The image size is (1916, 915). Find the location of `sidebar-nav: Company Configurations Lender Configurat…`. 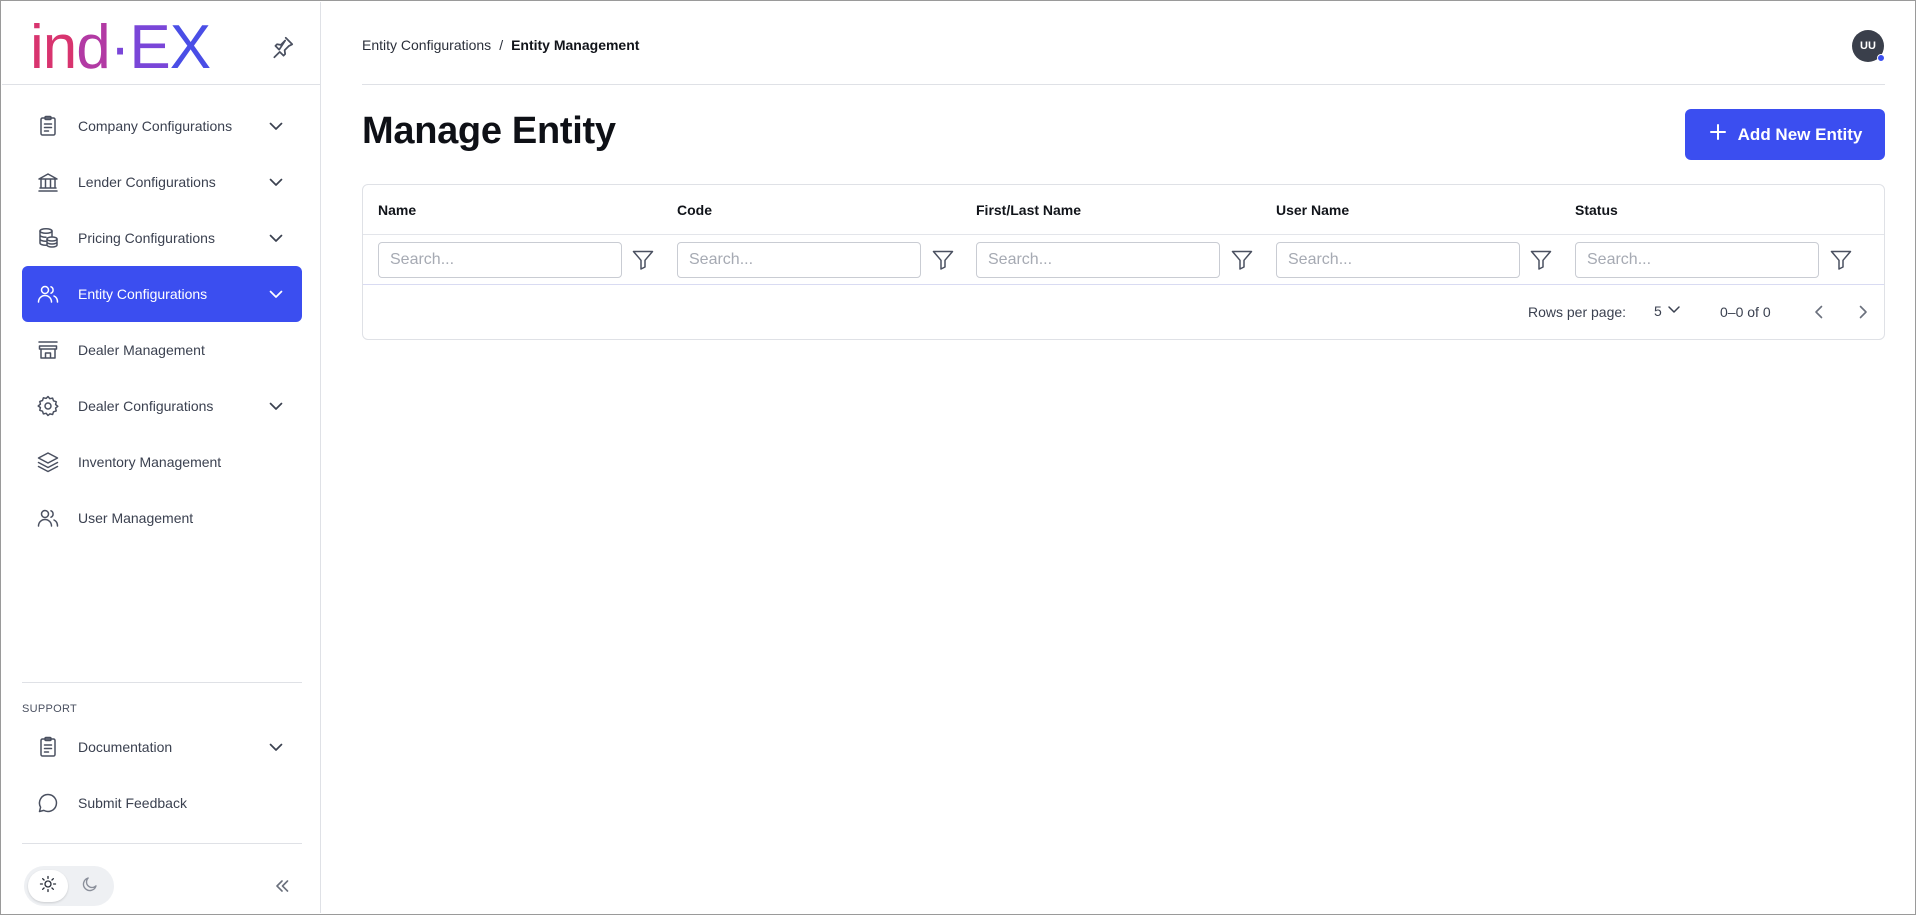

sidebar-nav: Company Configurations Lender Configurat… is located at coordinates (162, 322).